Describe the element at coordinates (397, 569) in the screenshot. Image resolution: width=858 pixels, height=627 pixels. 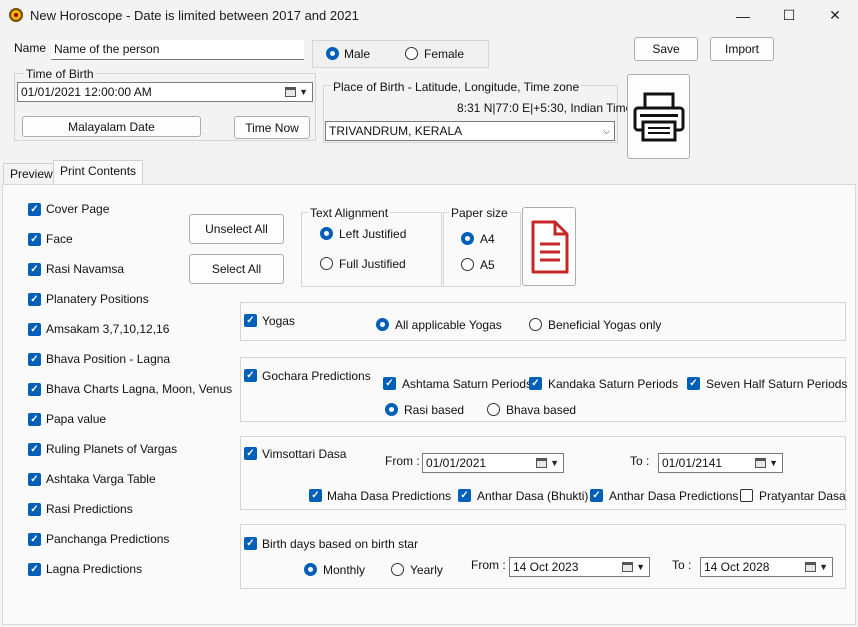
I see `yearly-radio` at that location.